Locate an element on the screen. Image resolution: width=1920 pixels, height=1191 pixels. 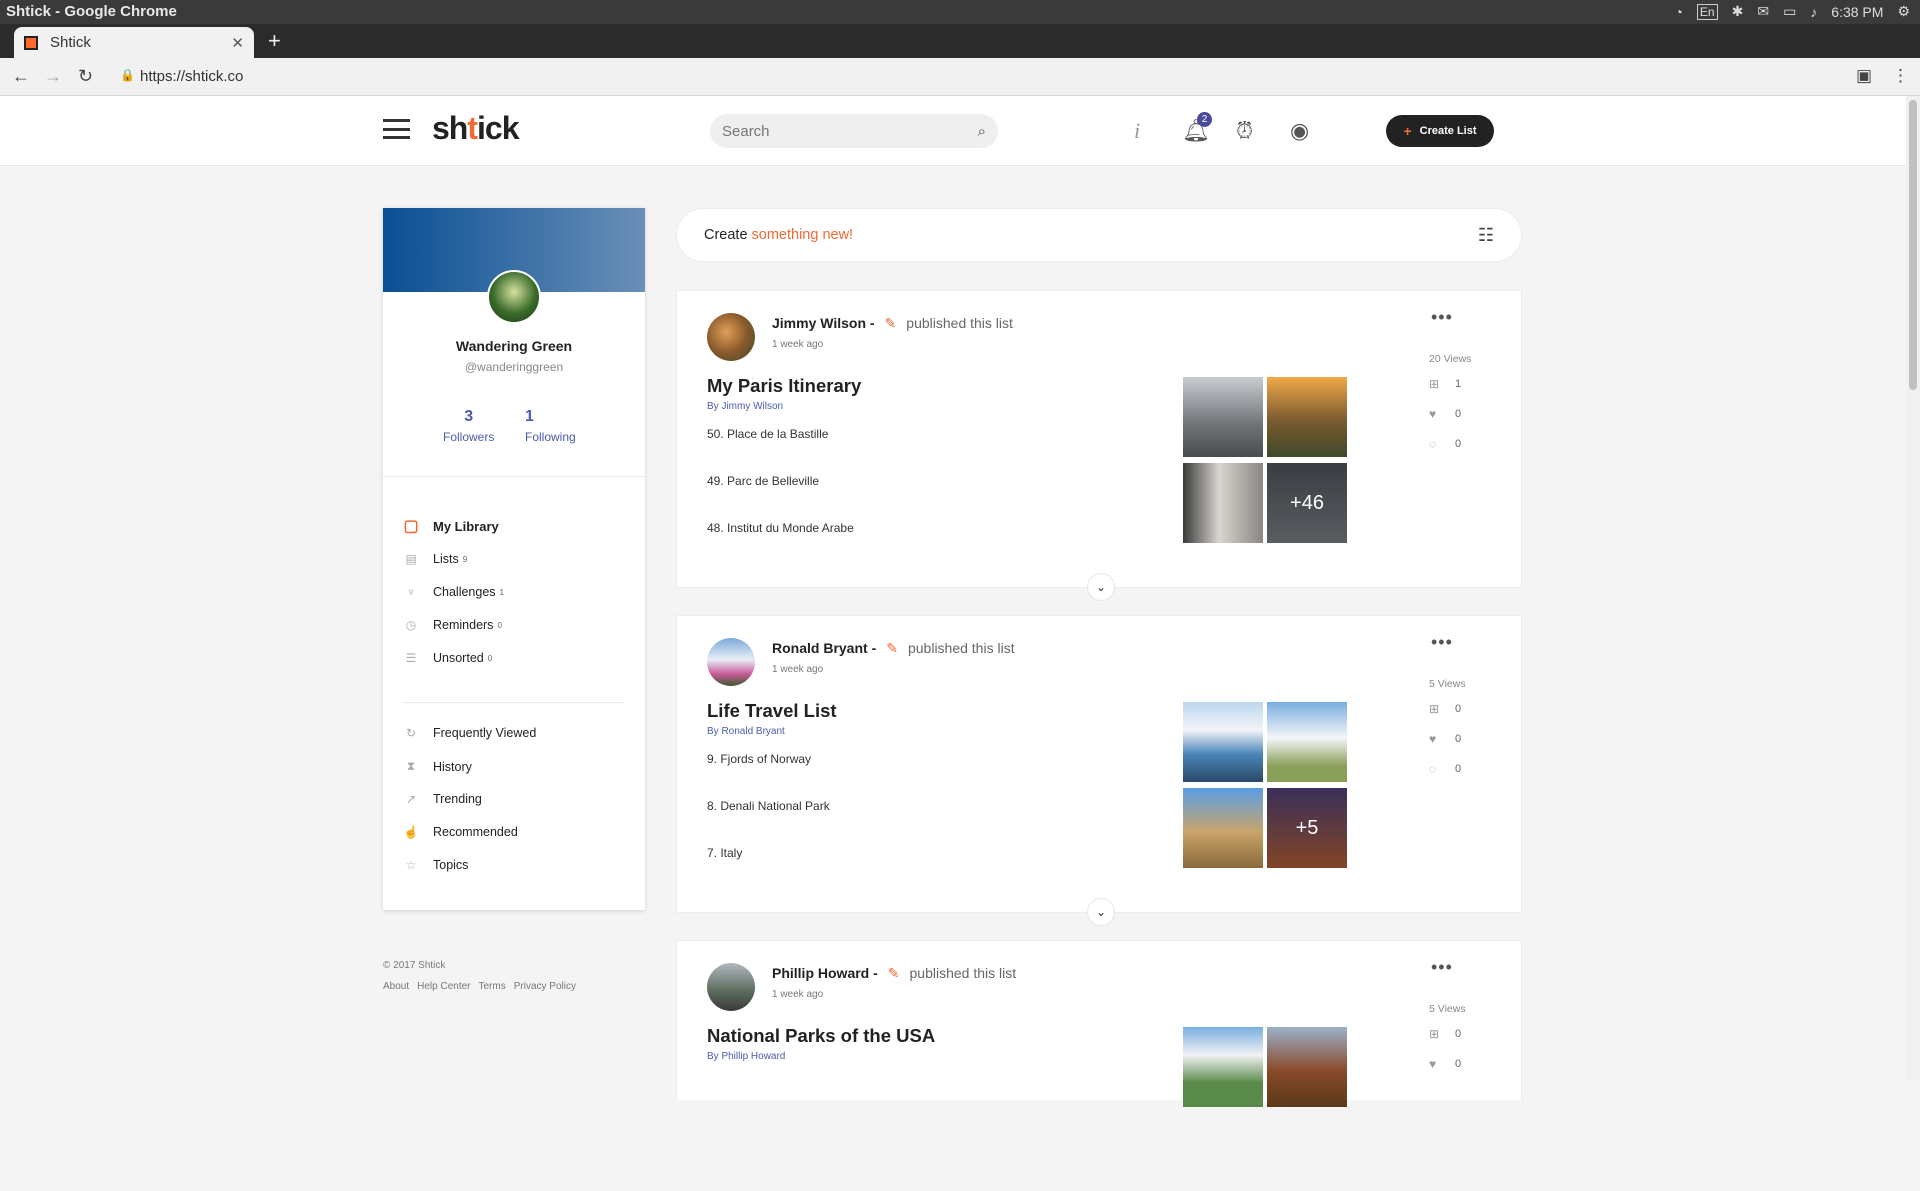
nav-frequently-viewed: ↻ Frequently Viewed is located at coordinates (469, 733).